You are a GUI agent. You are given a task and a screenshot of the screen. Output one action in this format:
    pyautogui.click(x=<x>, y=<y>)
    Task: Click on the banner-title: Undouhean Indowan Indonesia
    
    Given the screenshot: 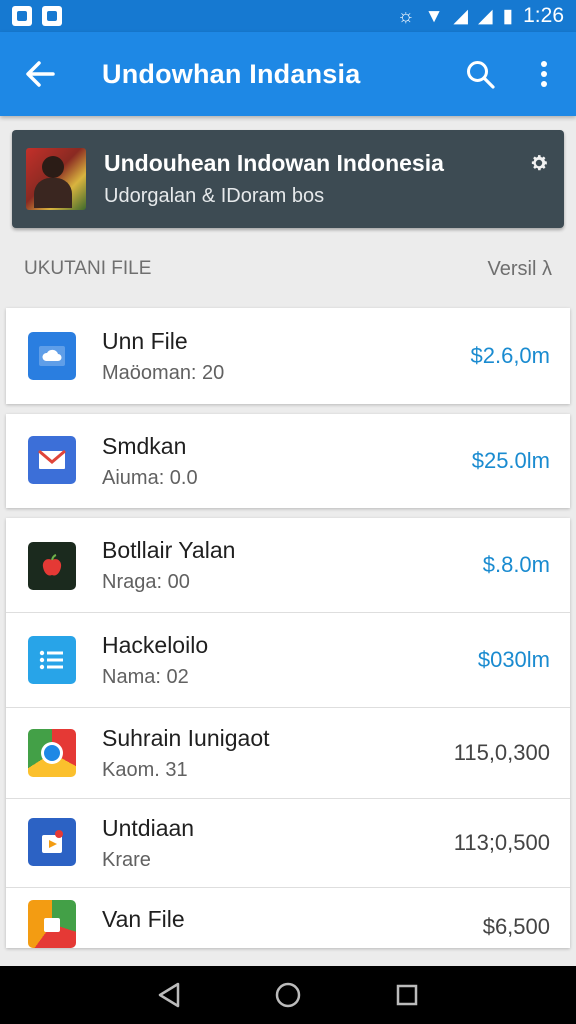 What is the action you would take?
    pyautogui.click(x=274, y=163)
    